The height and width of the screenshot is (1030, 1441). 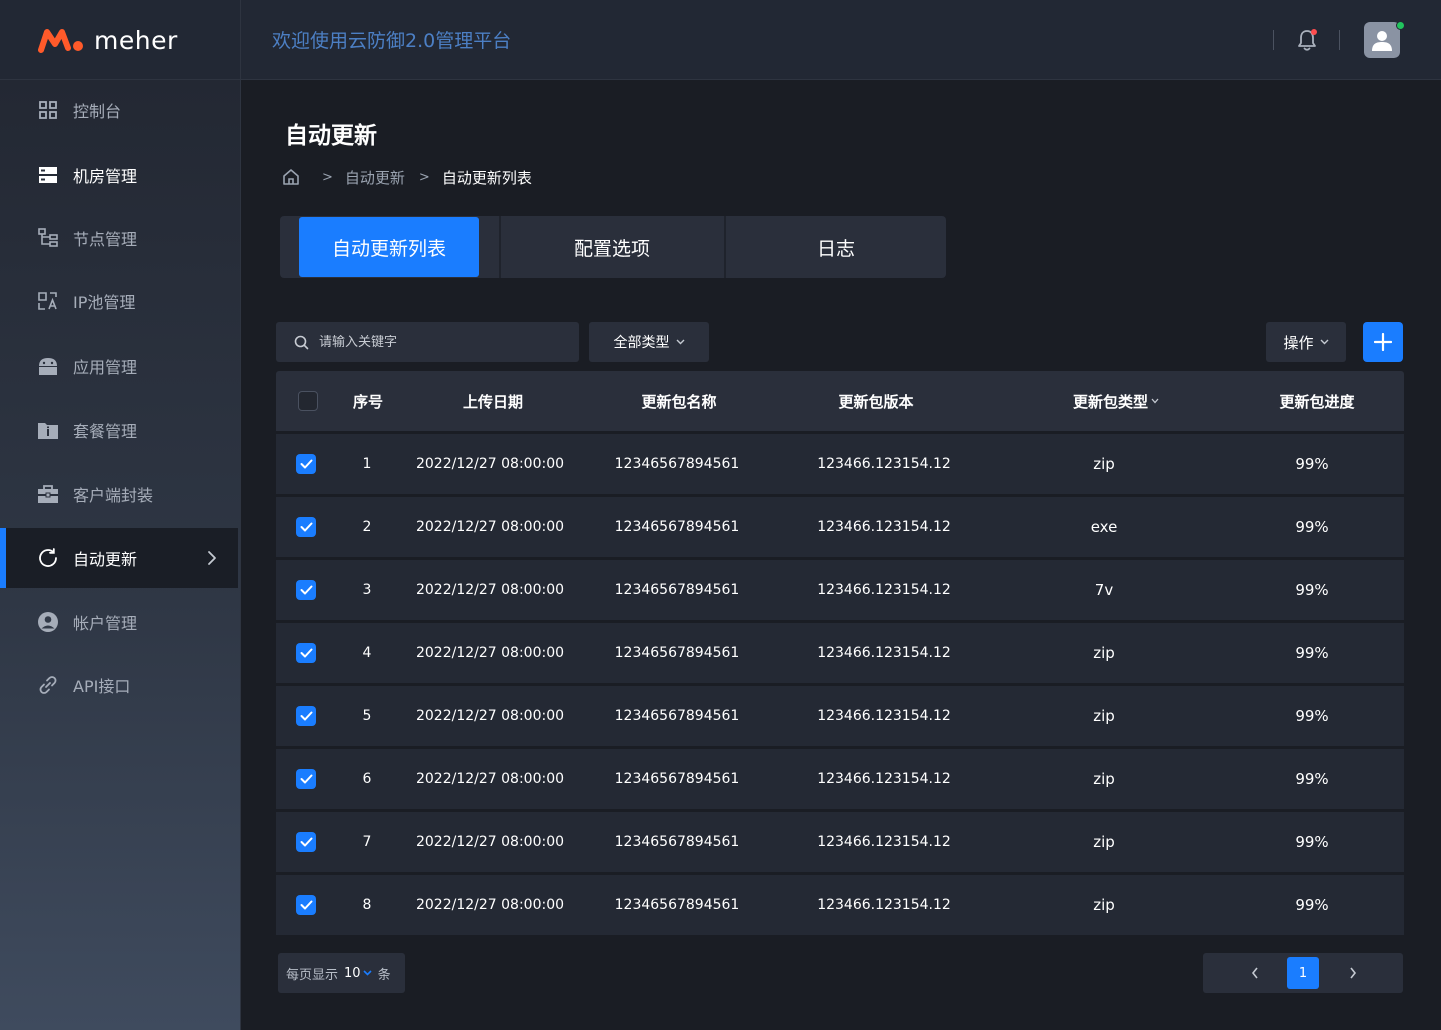 What do you see at coordinates (60, 41) in the screenshot?
I see `meher-logo-icon` at bounding box center [60, 41].